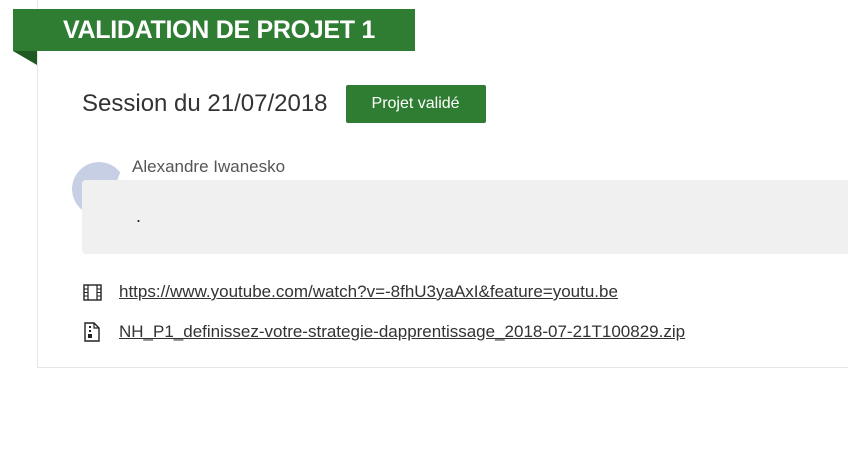 This screenshot has height=464, width=848. Describe the element at coordinates (205, 103) in the screenshot. I see `session-title: Session du 21/07/2018` at that location.